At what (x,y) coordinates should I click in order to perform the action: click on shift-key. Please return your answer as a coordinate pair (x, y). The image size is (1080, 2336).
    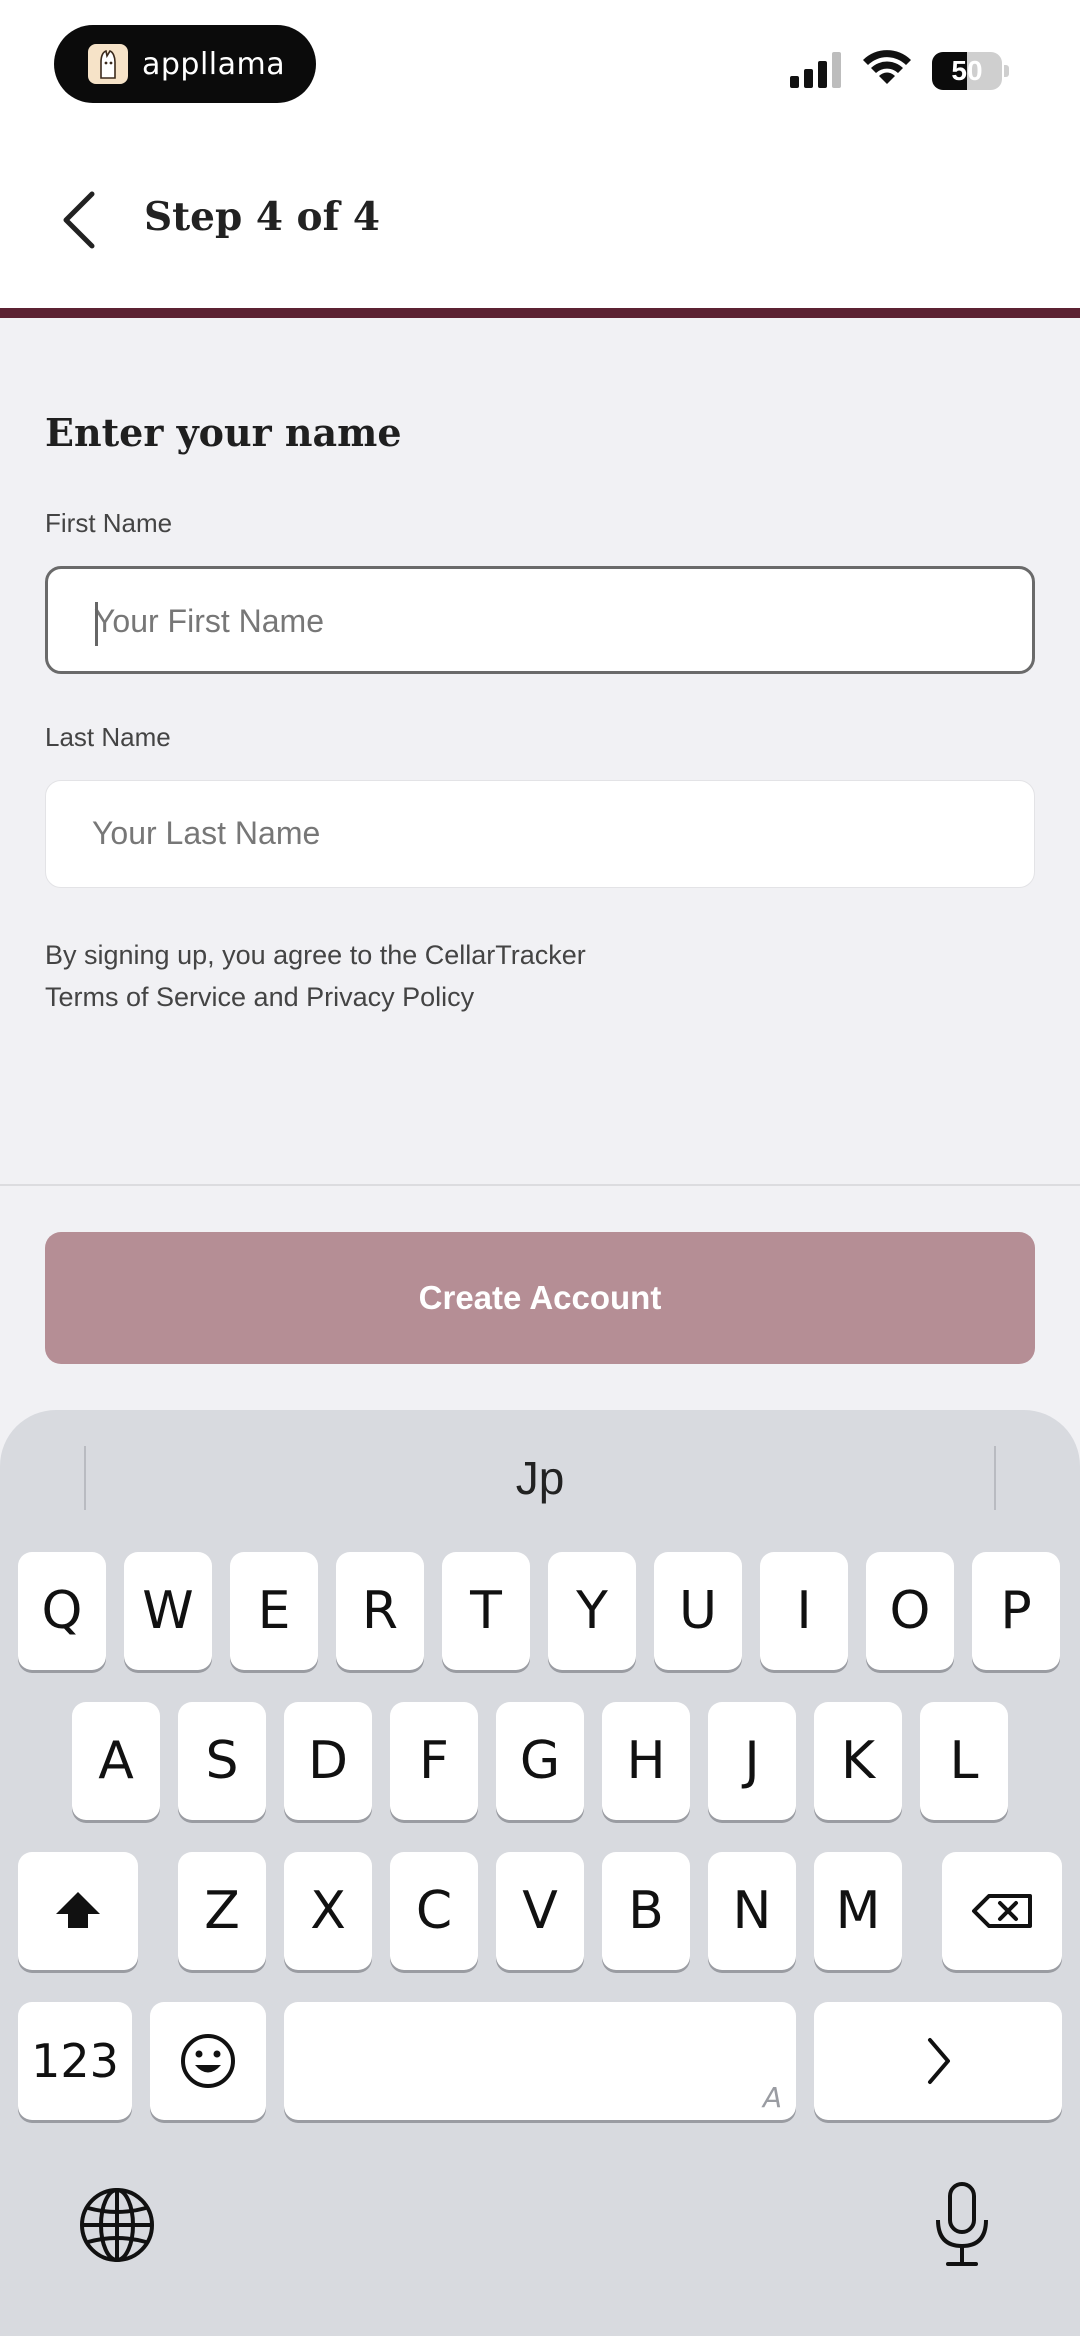
    Looking at the image, I should click on (78, 1911).